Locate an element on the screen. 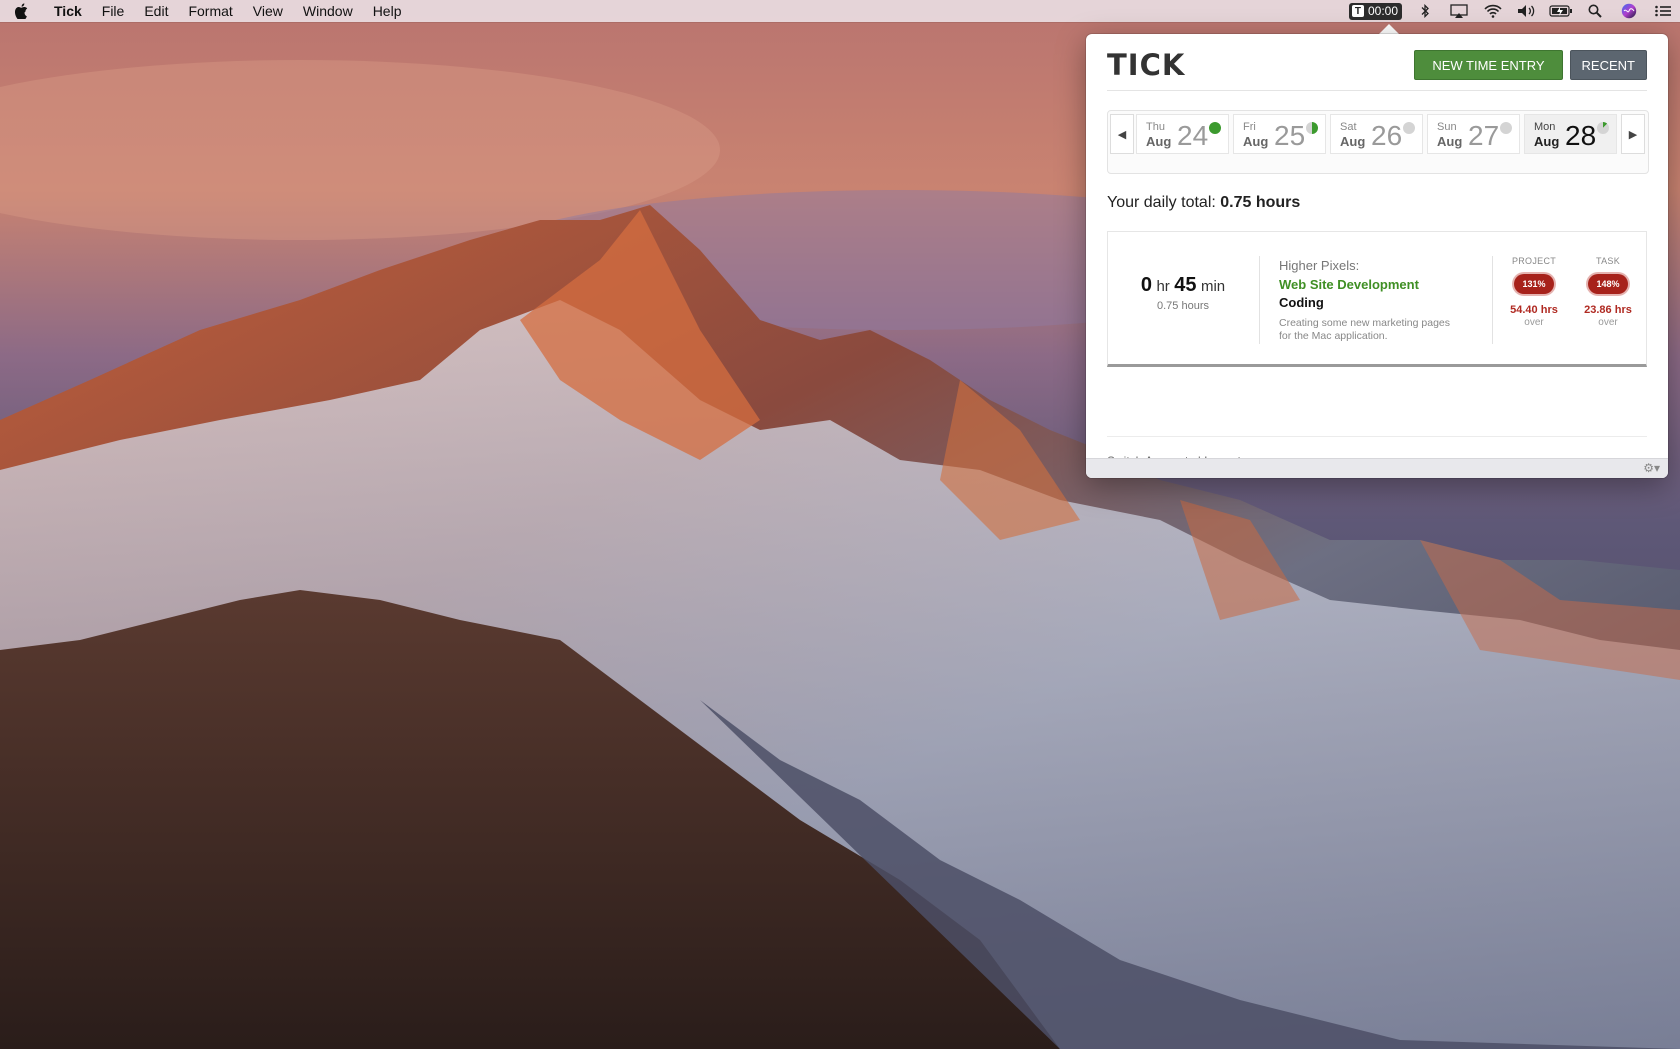 The image size is (1680, 1049). day-sat-26: Sat Aug 26 is located at coordinates (1376, 134).